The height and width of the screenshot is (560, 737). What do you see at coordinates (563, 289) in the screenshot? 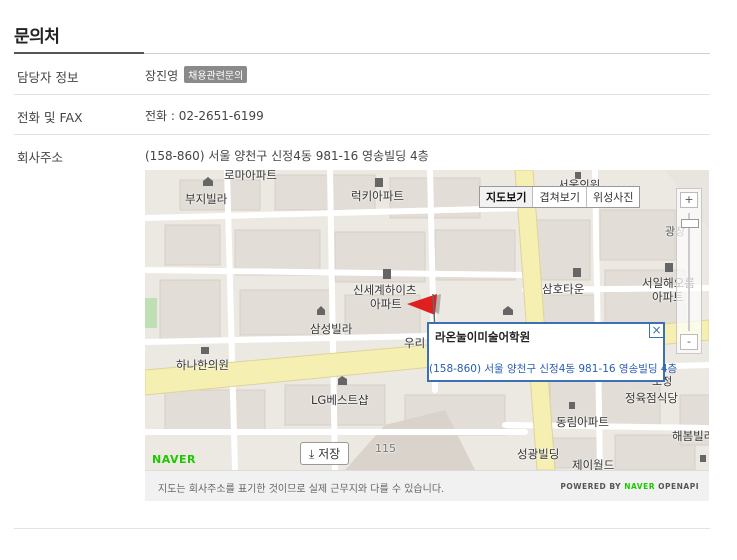
I see `map-label-samhotown: 삼호타운` at bounding box center [563, 289].